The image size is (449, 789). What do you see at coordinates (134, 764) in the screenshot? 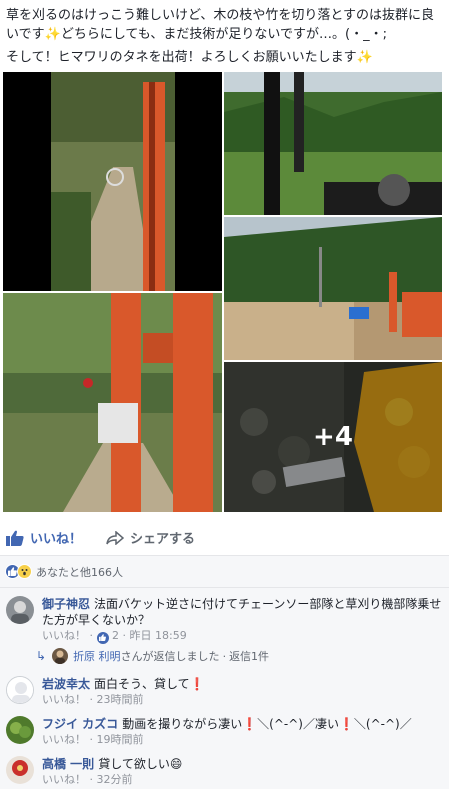
I see `comment-text: 貸して欲しい` at bounding box center [134, 764].